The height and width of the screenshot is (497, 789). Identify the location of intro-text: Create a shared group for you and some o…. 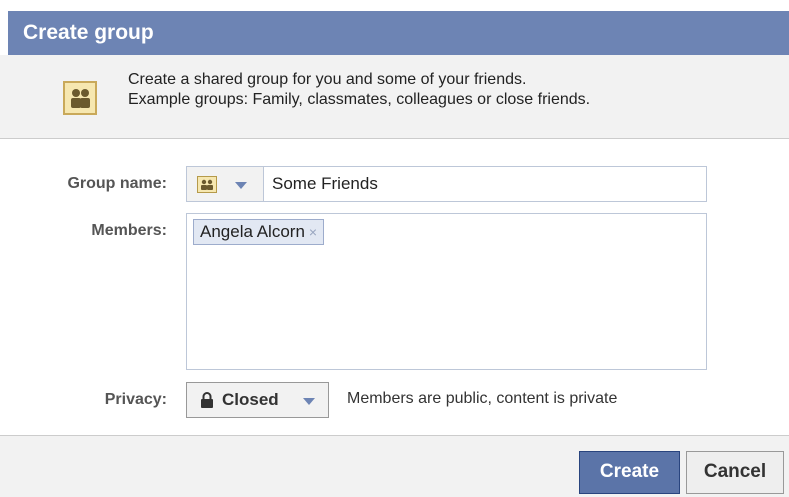
(359, 90).